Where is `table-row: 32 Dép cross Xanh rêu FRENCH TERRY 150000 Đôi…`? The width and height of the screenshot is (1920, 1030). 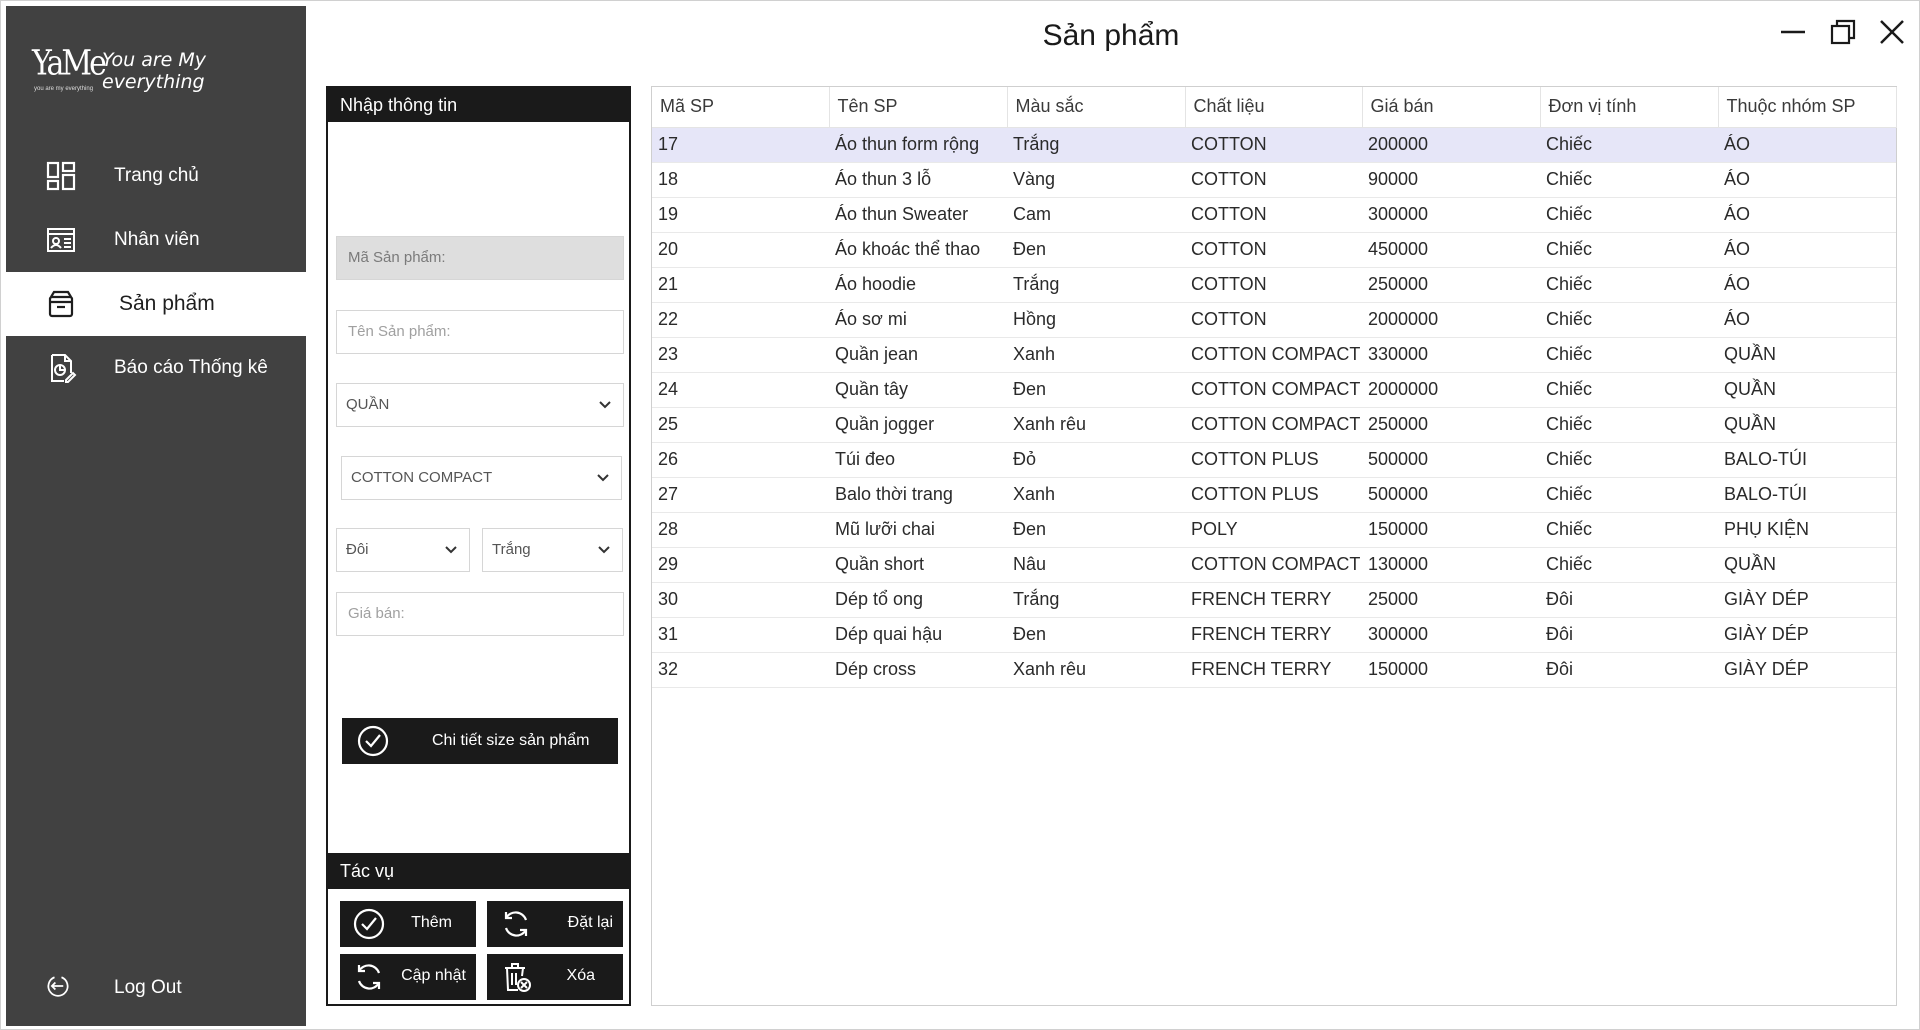 table-row: 32 Dép cross Xanh rêu FRENCH TERRY 150000 Đôi… is located at coordinates (1274, 670).